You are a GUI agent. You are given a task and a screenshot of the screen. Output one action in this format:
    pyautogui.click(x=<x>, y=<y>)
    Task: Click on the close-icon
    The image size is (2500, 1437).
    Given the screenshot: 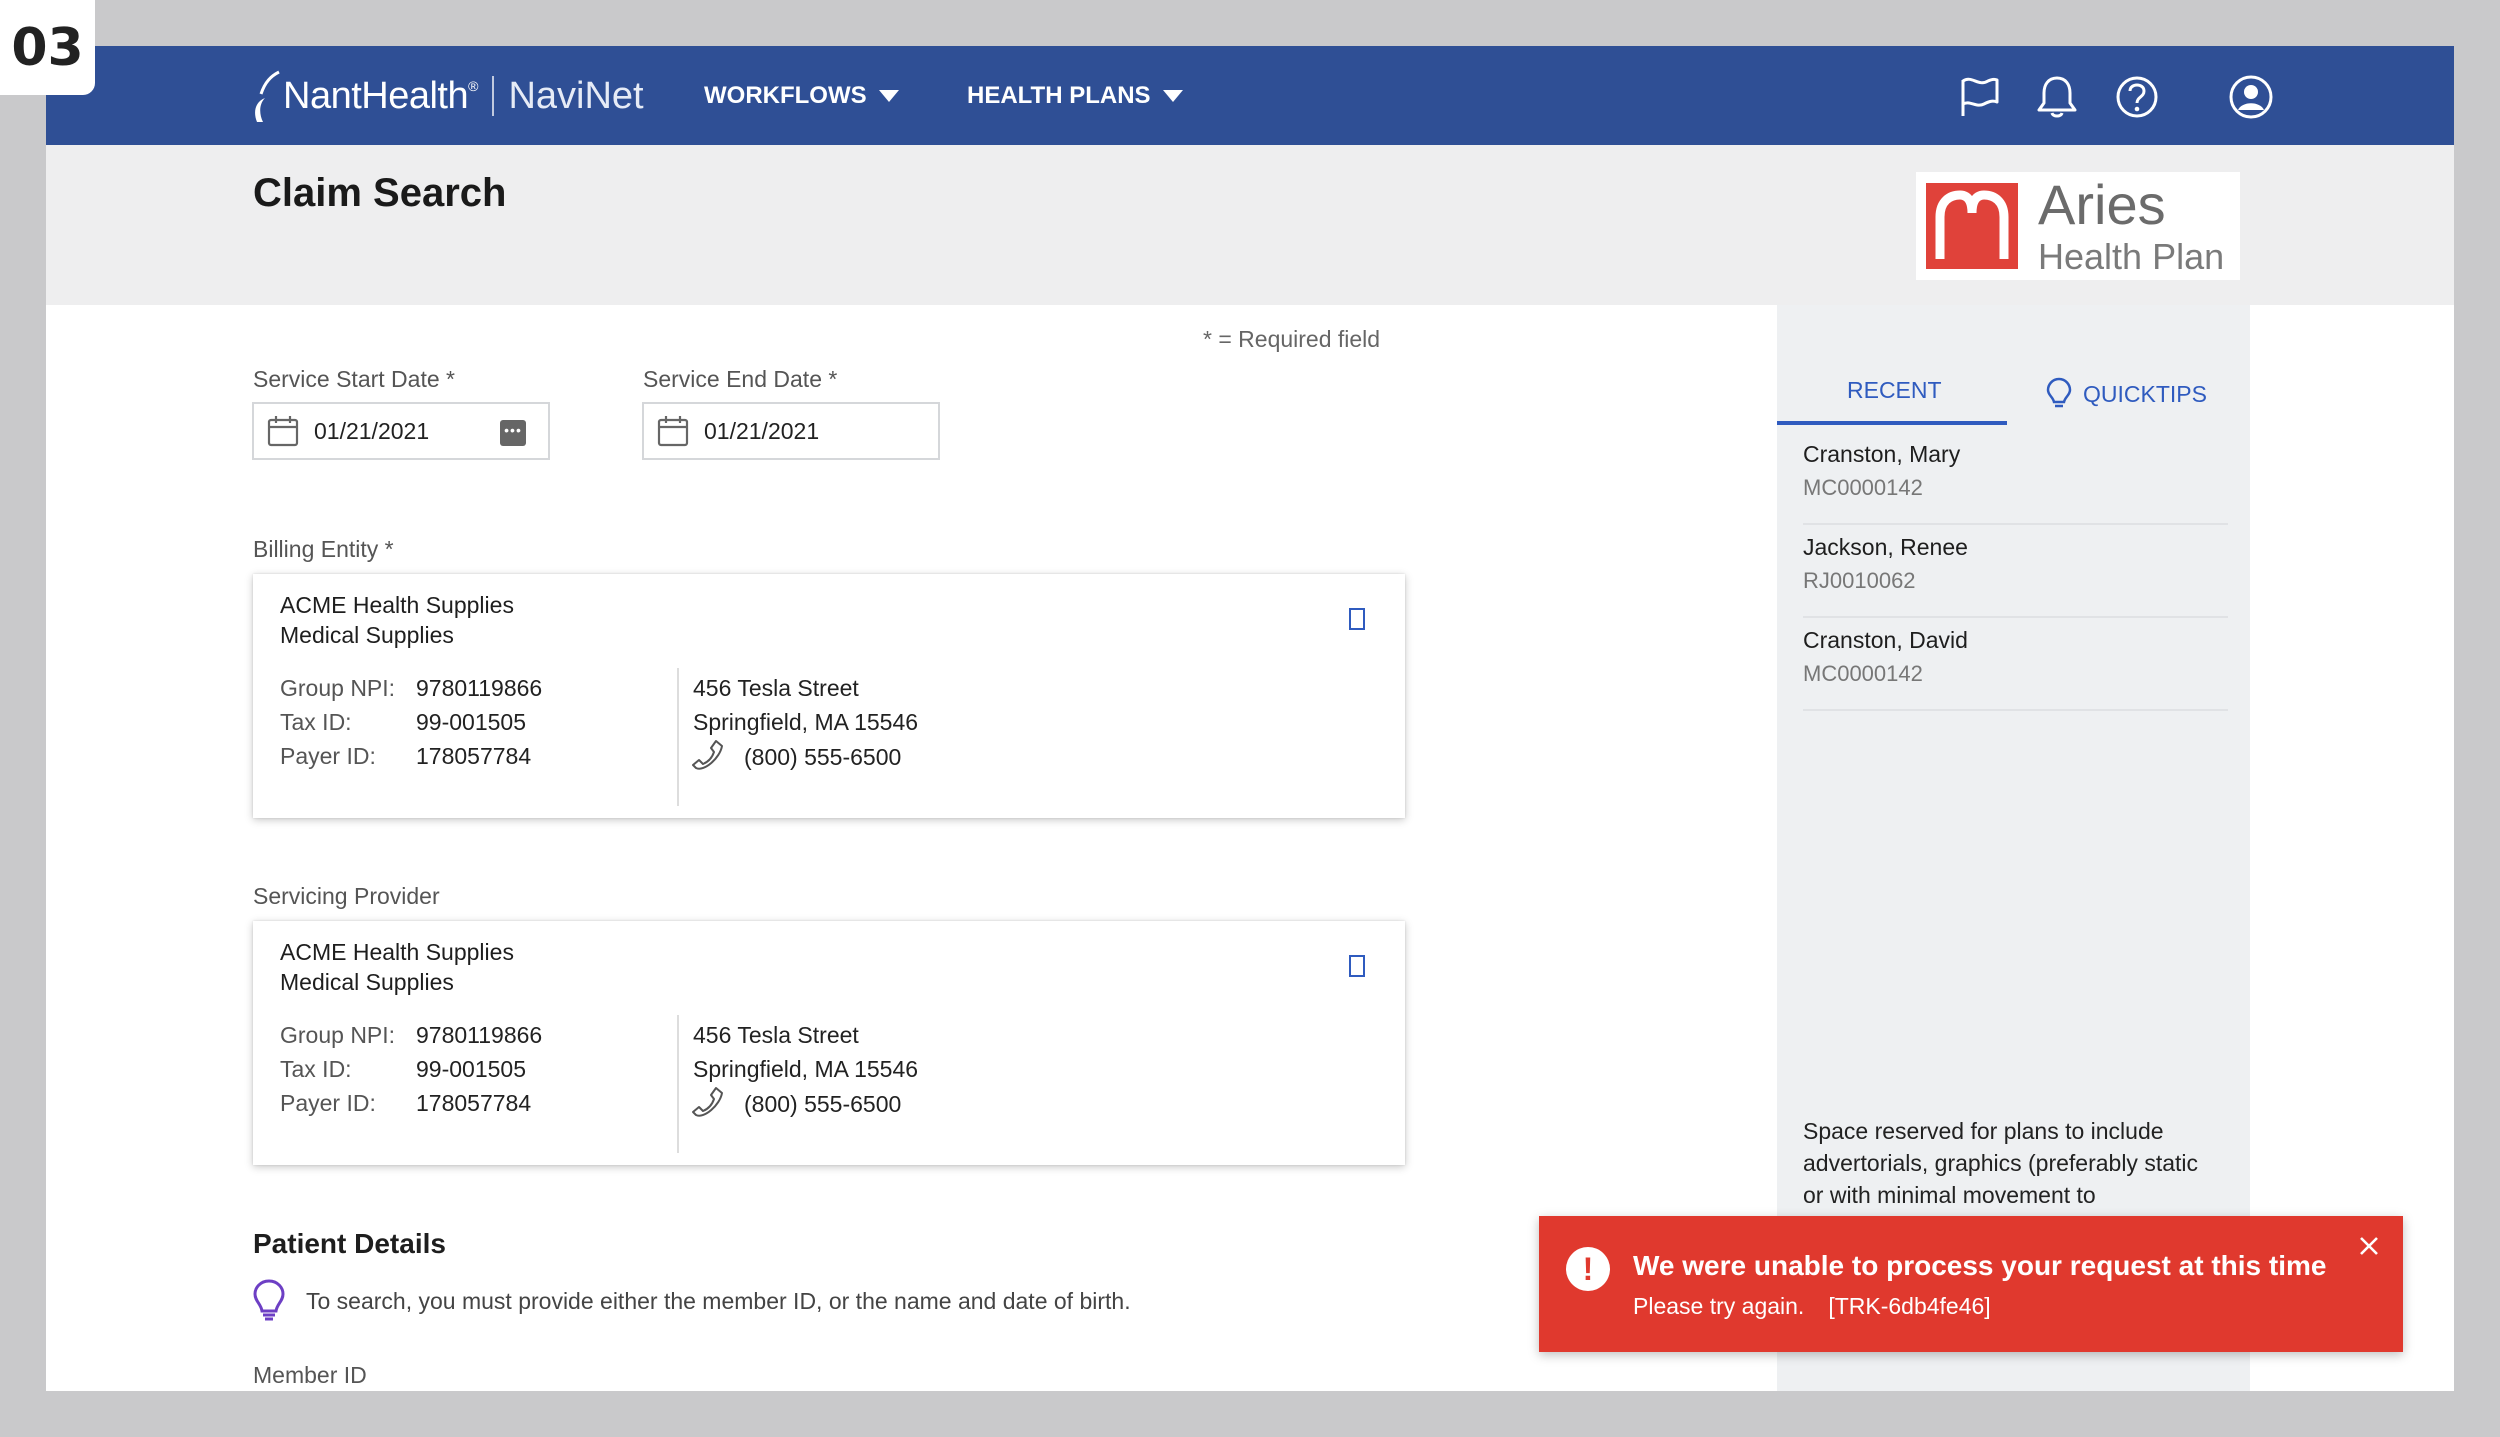 What is the action you would take?
    pyautogui.click(x=2369, y=1246)
    